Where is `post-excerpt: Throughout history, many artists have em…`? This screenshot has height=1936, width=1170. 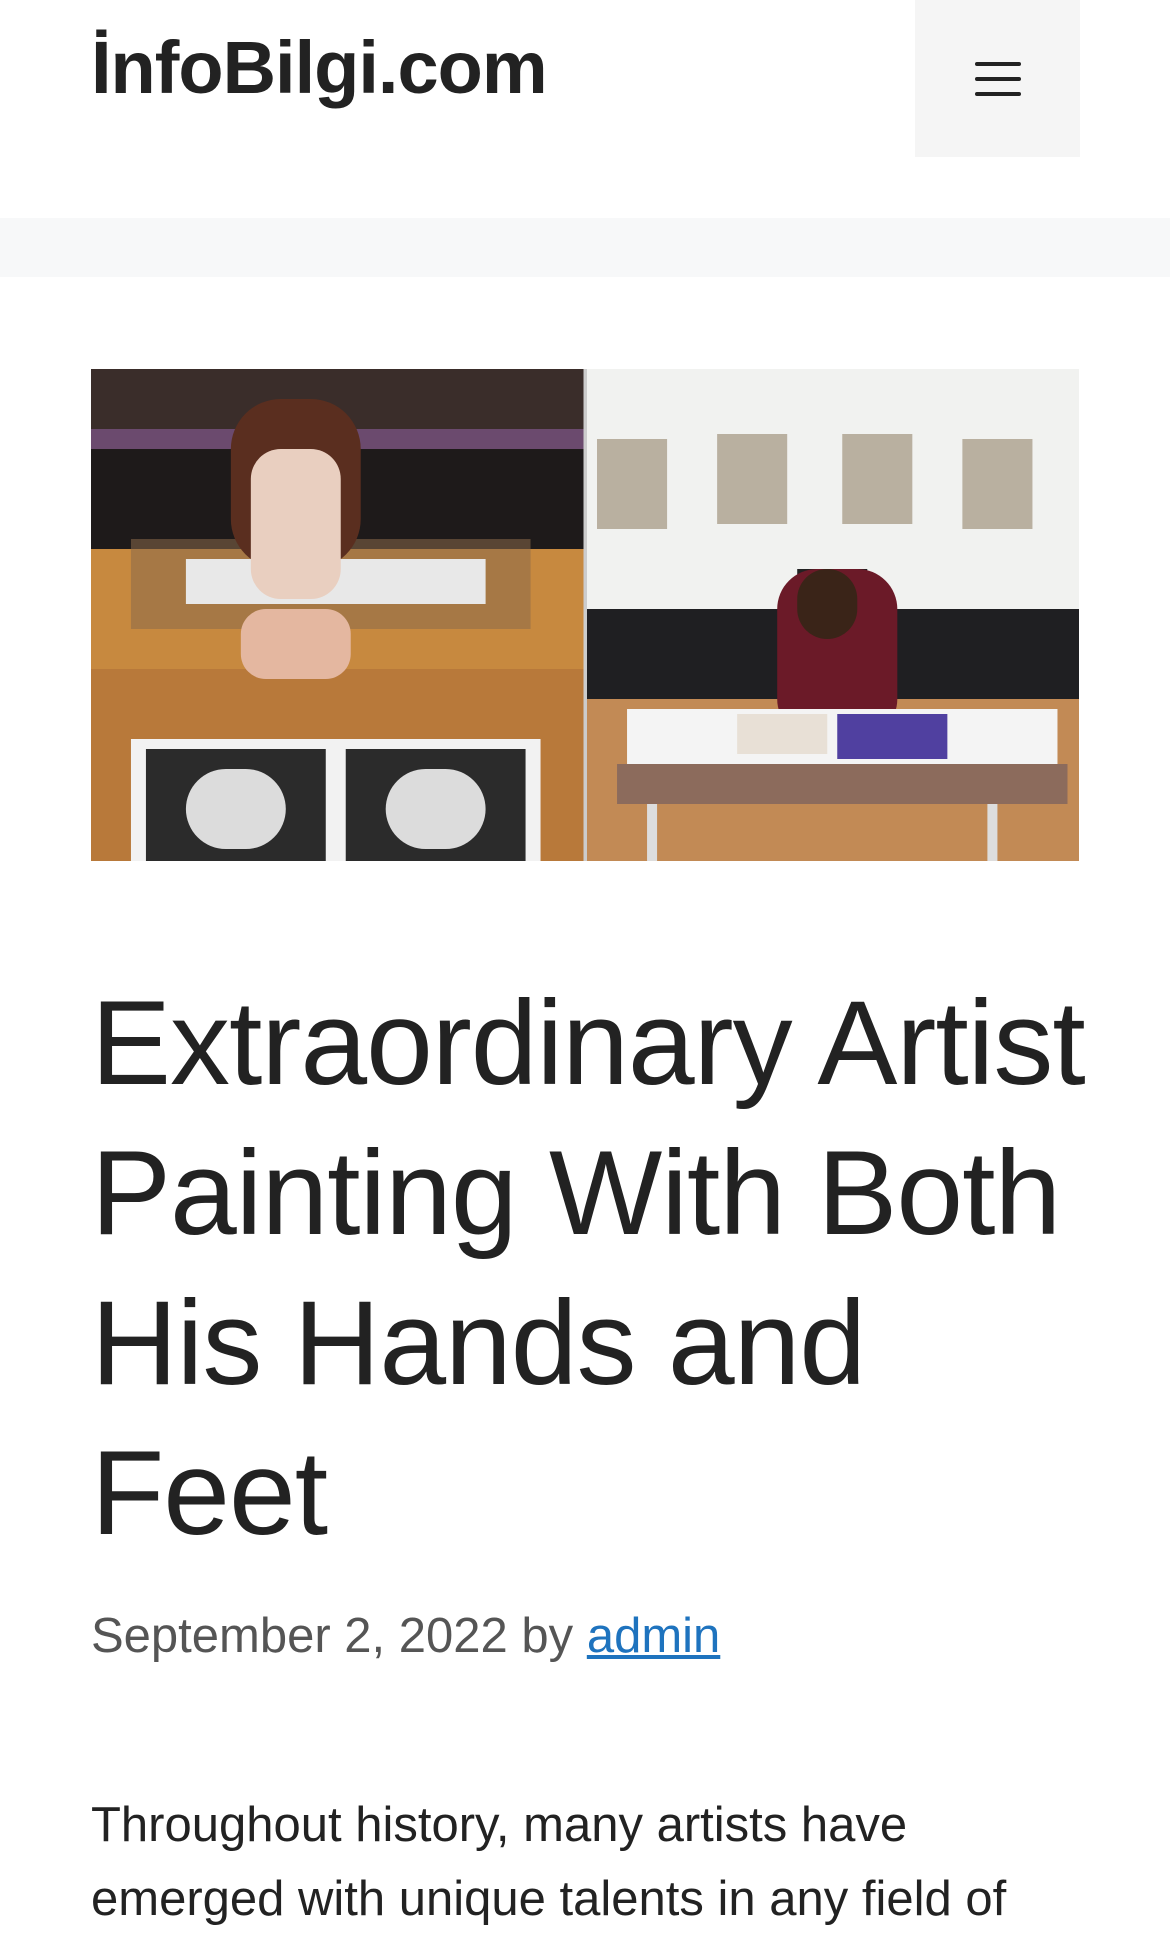 post-excerpt: Throughout history, many artists have em… is located at coordinates (549, 1862).